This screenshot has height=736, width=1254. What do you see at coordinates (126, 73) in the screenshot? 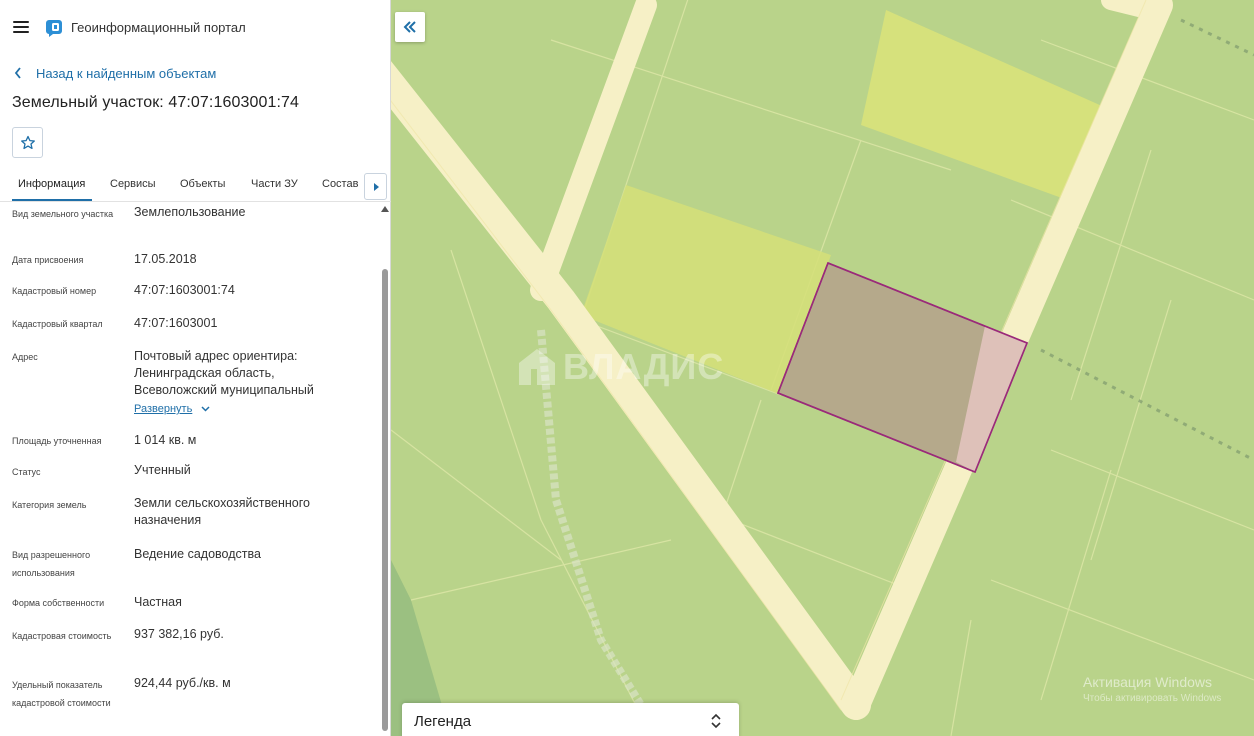
I see `back-link-label: Назад к найденным объектам` at bounding box center [126, 73].